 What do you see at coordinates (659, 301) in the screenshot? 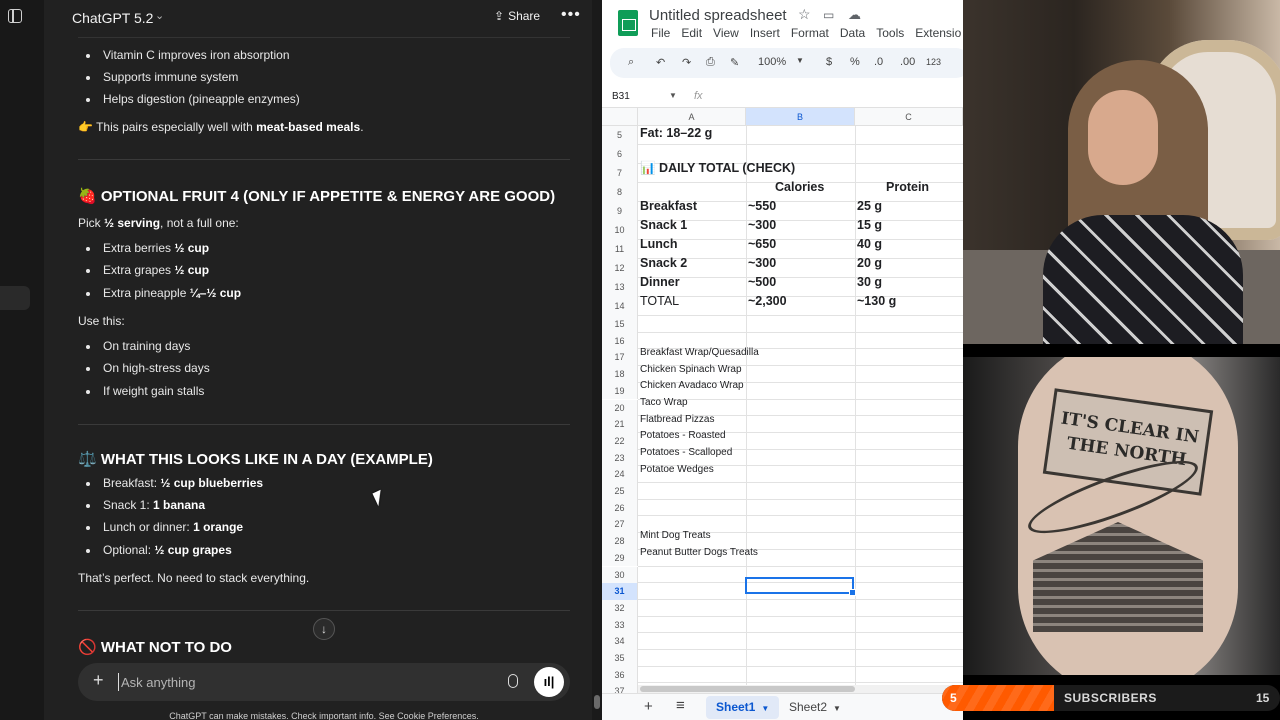
I see `cell-total-label: TOTAL` at bounding box center [659, 301].